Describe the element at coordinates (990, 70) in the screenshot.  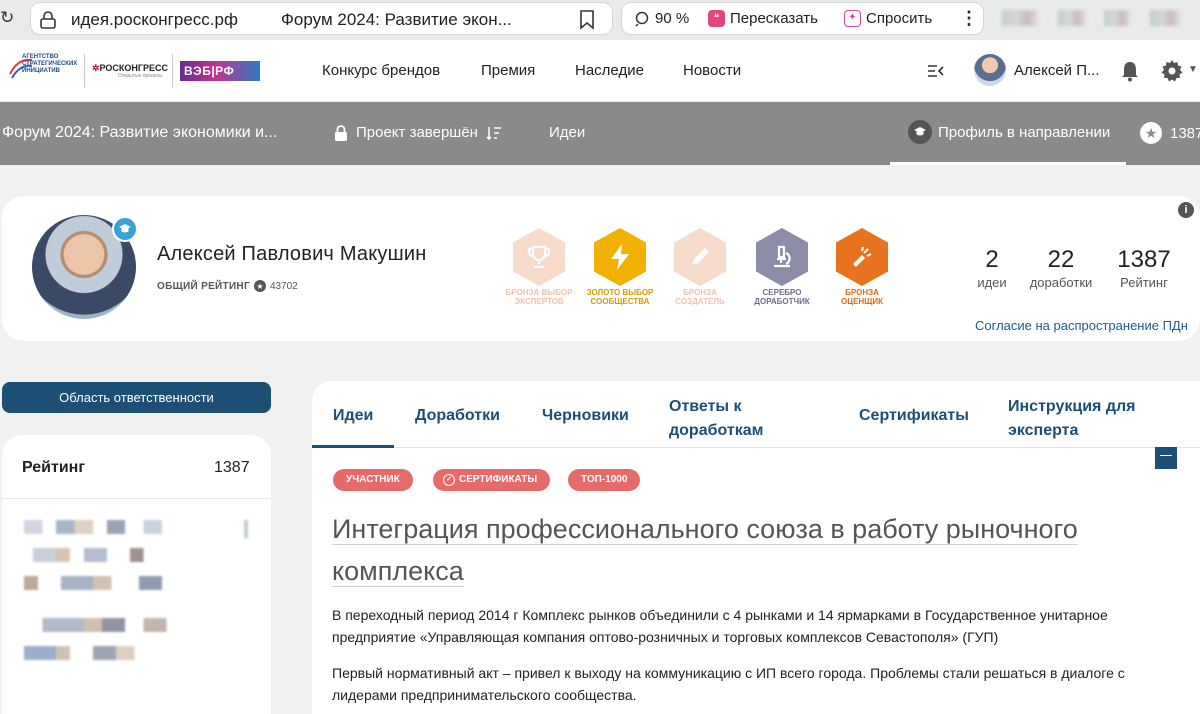
I see `user-avatar` at that location.